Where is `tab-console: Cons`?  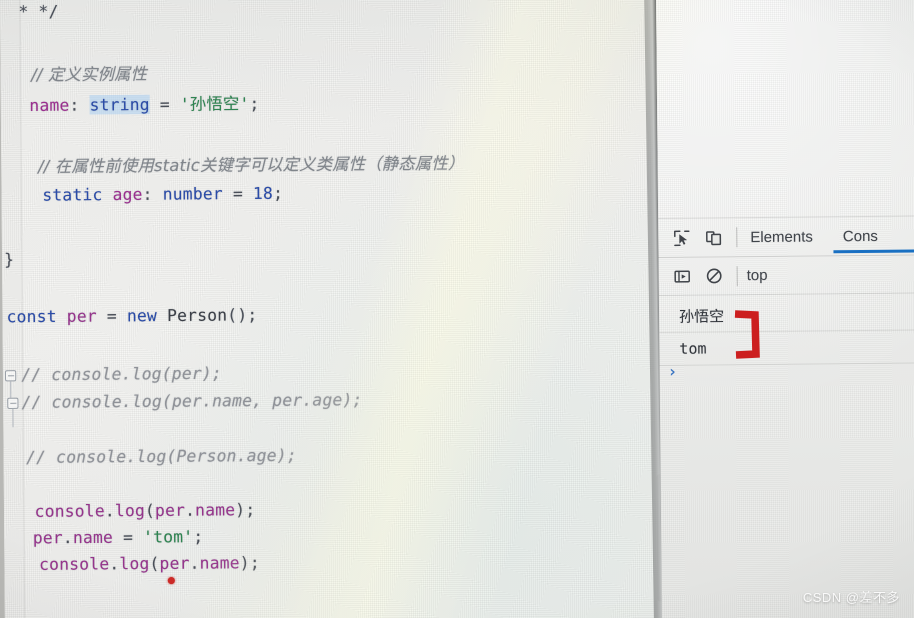
tab-console: Cons is located at coordinates (860, 236).